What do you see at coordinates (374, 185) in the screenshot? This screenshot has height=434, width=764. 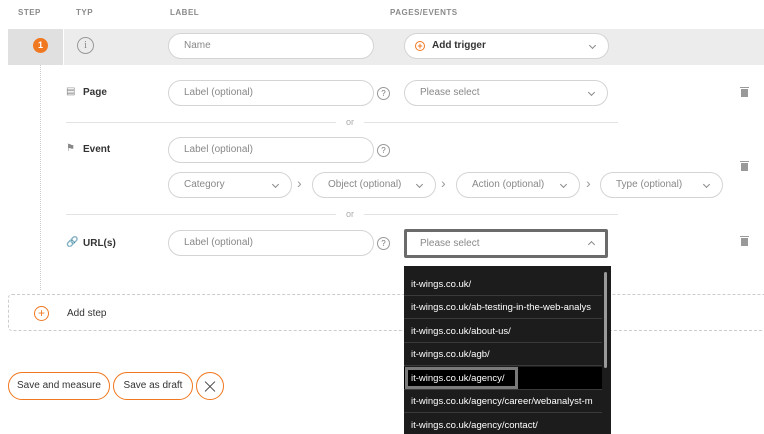 I see `event-object-select: Object (optional)` at bounding box center [374, 185].